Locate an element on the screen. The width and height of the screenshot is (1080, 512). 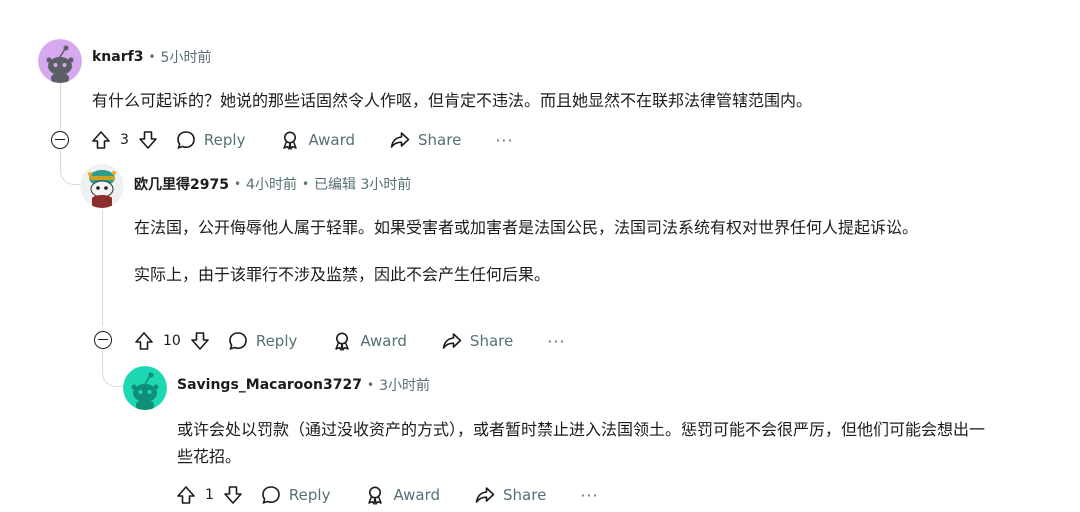
edited-label: 已编辑 3小时前 is located at coordinates (363, 185).